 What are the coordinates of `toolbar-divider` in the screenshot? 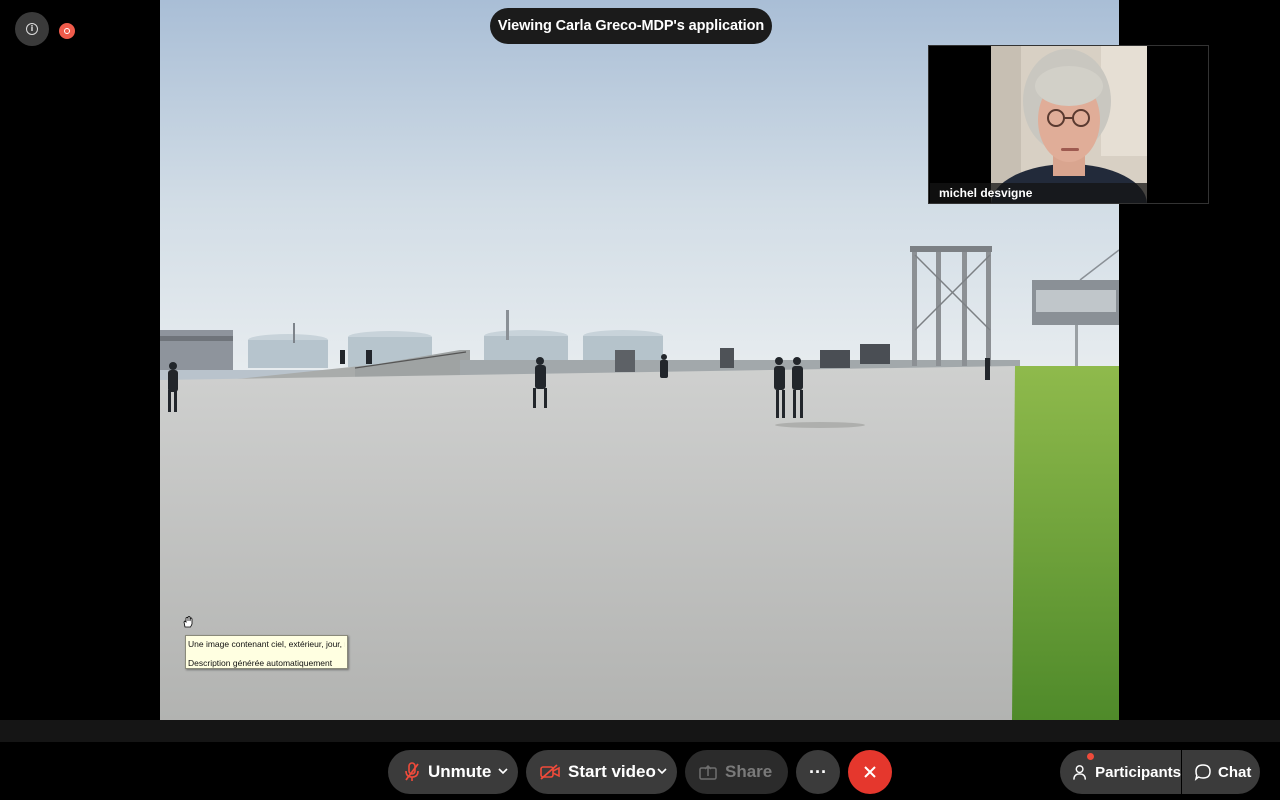 It's located at (640, 731).